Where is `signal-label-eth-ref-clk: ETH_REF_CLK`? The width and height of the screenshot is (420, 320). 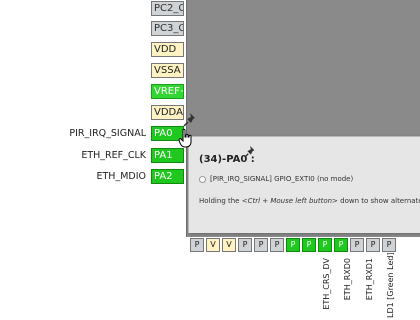
signal-label-eth-ref-clk: ETH_REF_CLK is located at coordinates (113, 155).